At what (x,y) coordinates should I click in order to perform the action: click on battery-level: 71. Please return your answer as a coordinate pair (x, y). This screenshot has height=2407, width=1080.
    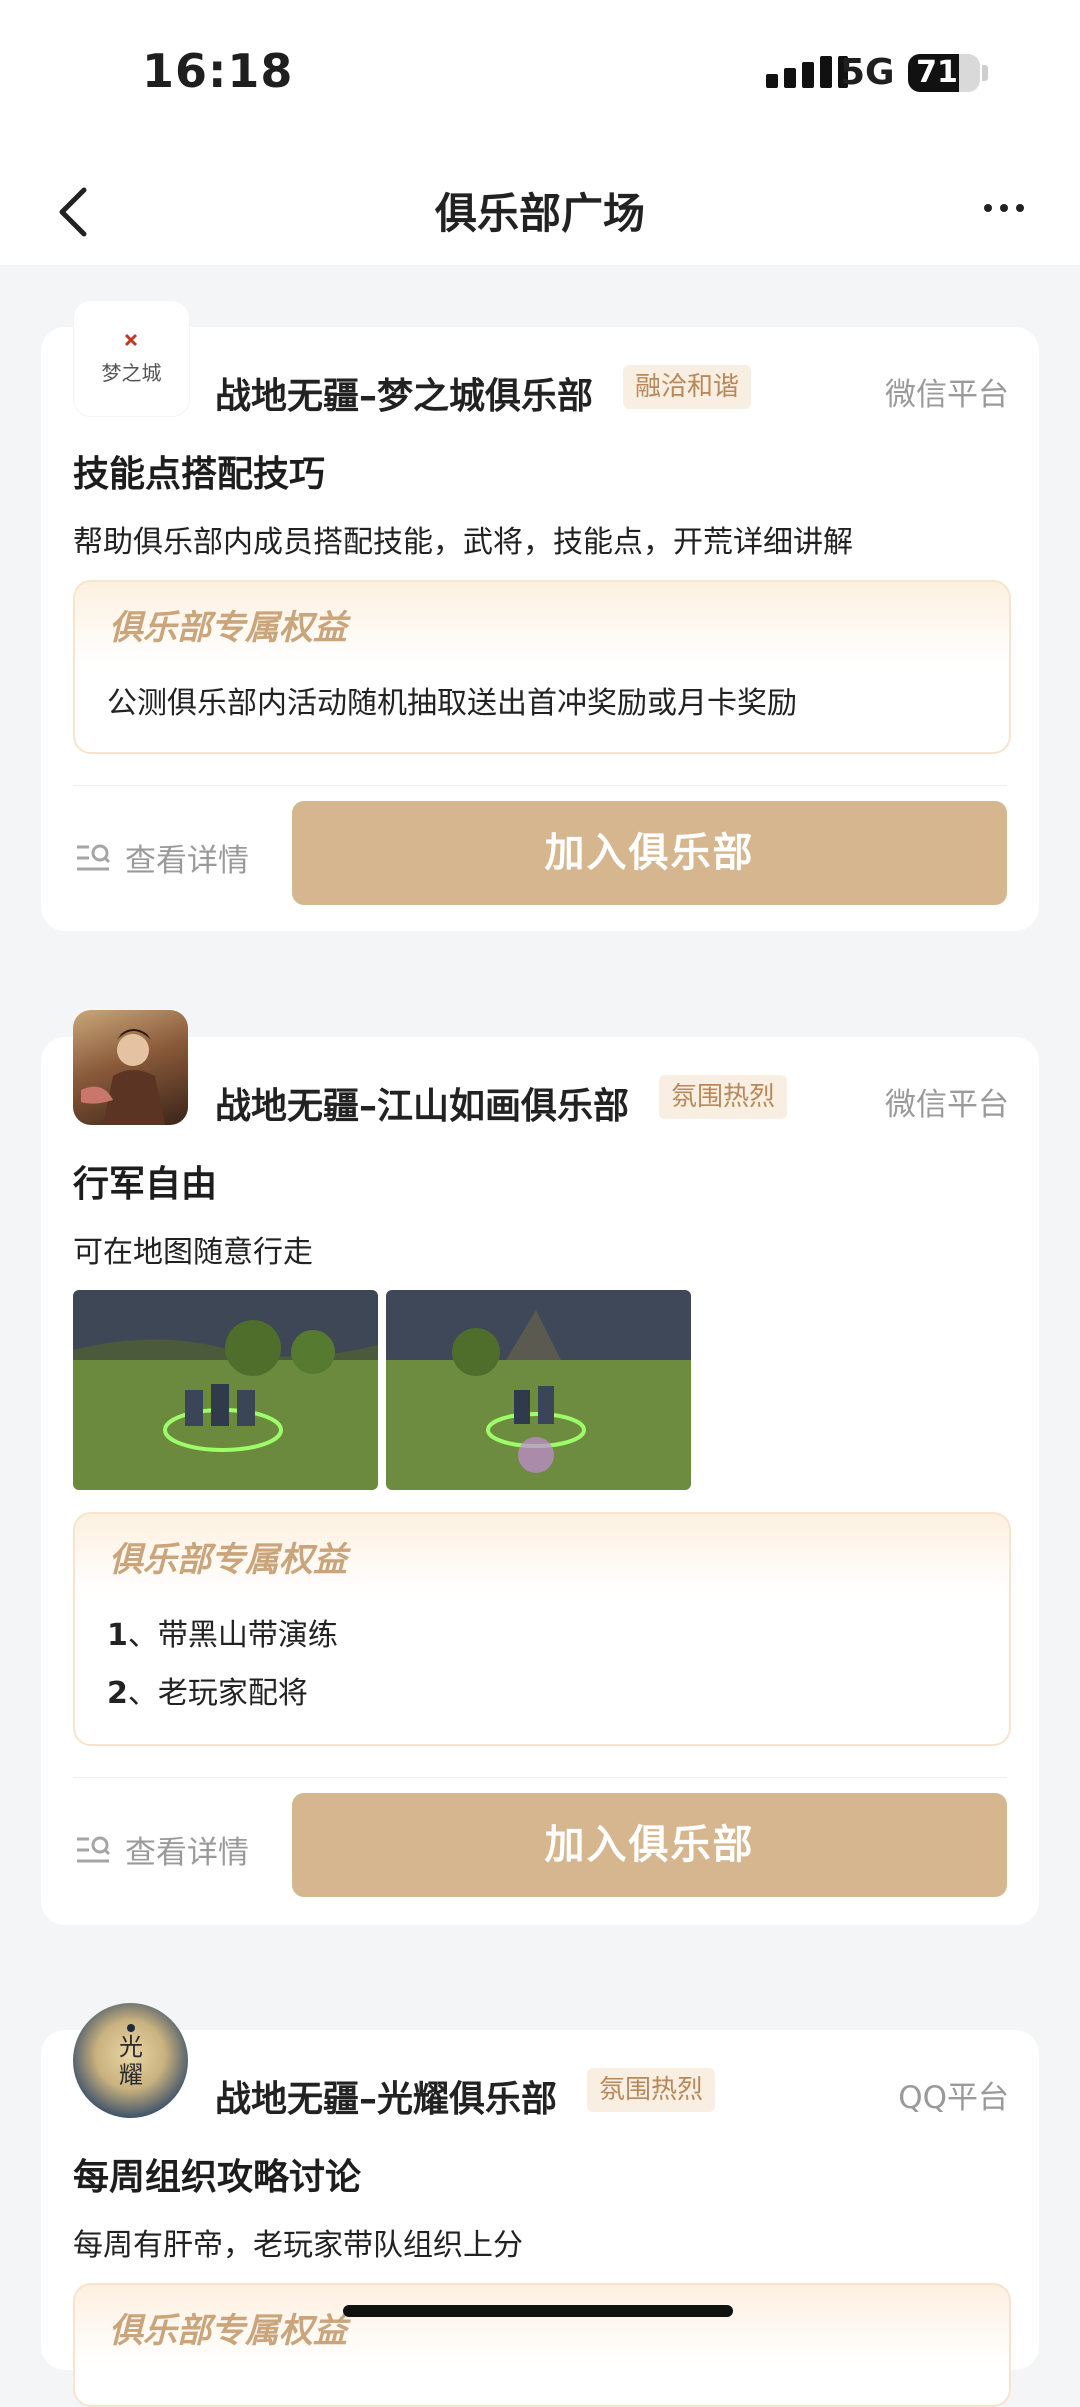
    Looking at the image, I should click on (937, 72).